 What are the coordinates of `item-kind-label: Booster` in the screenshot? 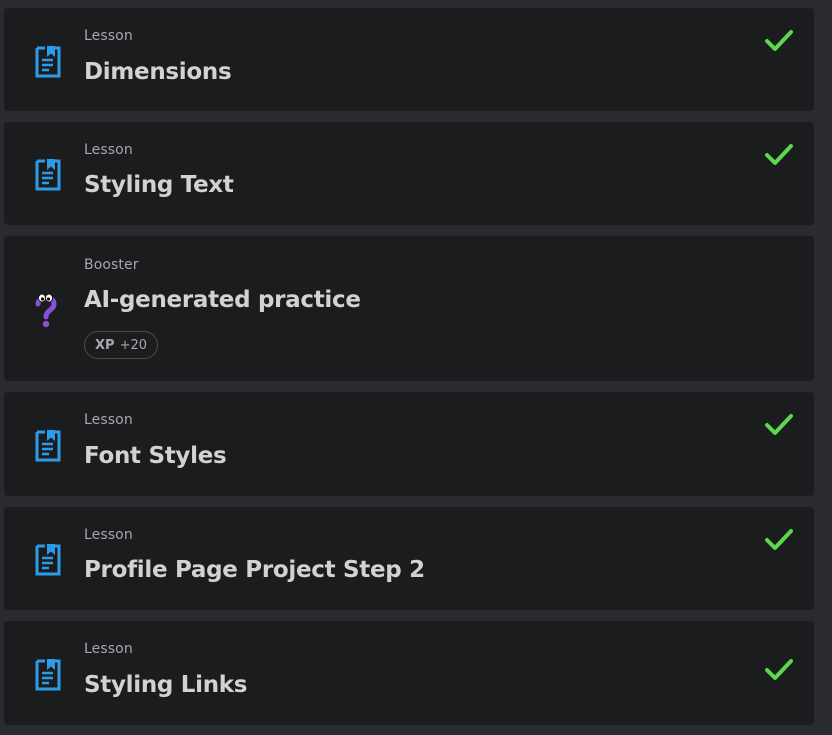 It's located at (111, 265).